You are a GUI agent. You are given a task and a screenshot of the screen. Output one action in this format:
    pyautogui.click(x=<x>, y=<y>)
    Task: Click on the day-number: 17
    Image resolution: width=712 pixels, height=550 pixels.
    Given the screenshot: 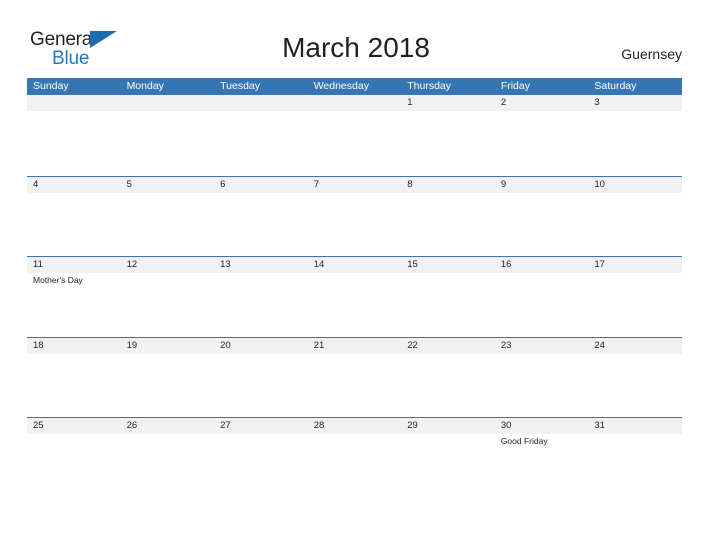 What is the action you would take?
    pyautogui.click(x=635, y=265)
    